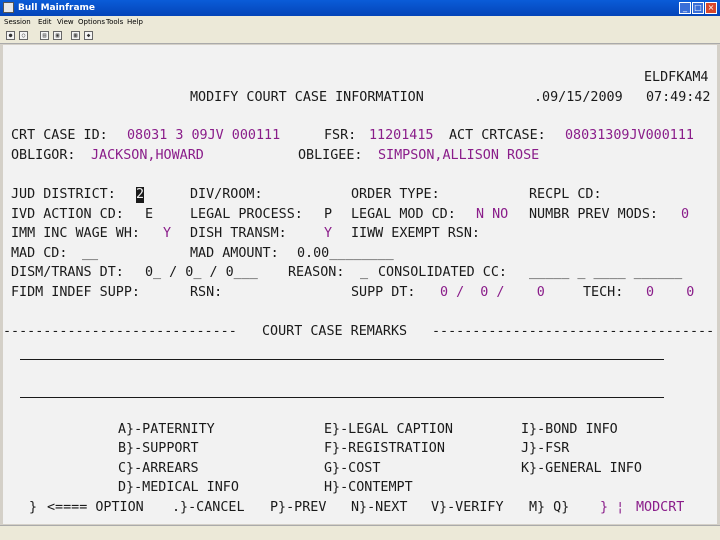 Image resolution: width=720 pixels, height=540 pixels. I want to click on option-cost: G}-COST, so click(352, 469).